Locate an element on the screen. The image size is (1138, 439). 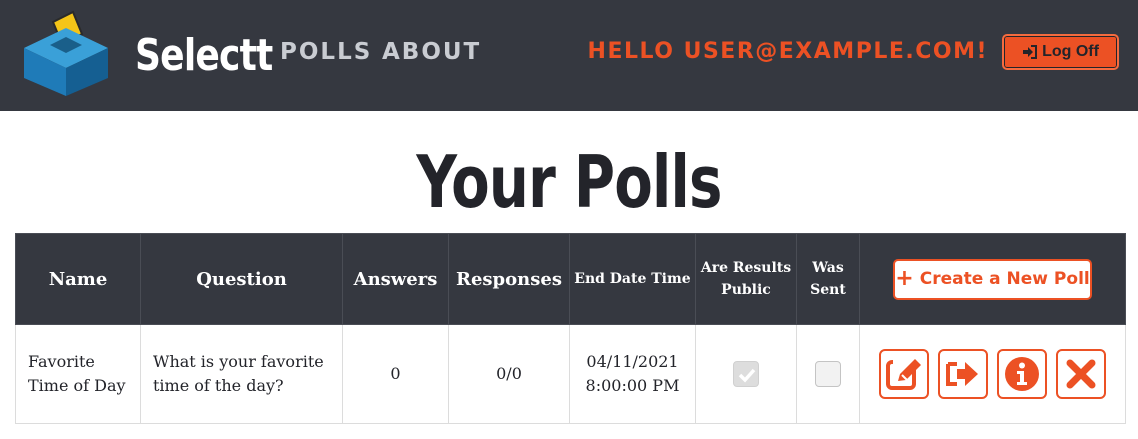
delete-icon is located at coordinates (1081, 374).